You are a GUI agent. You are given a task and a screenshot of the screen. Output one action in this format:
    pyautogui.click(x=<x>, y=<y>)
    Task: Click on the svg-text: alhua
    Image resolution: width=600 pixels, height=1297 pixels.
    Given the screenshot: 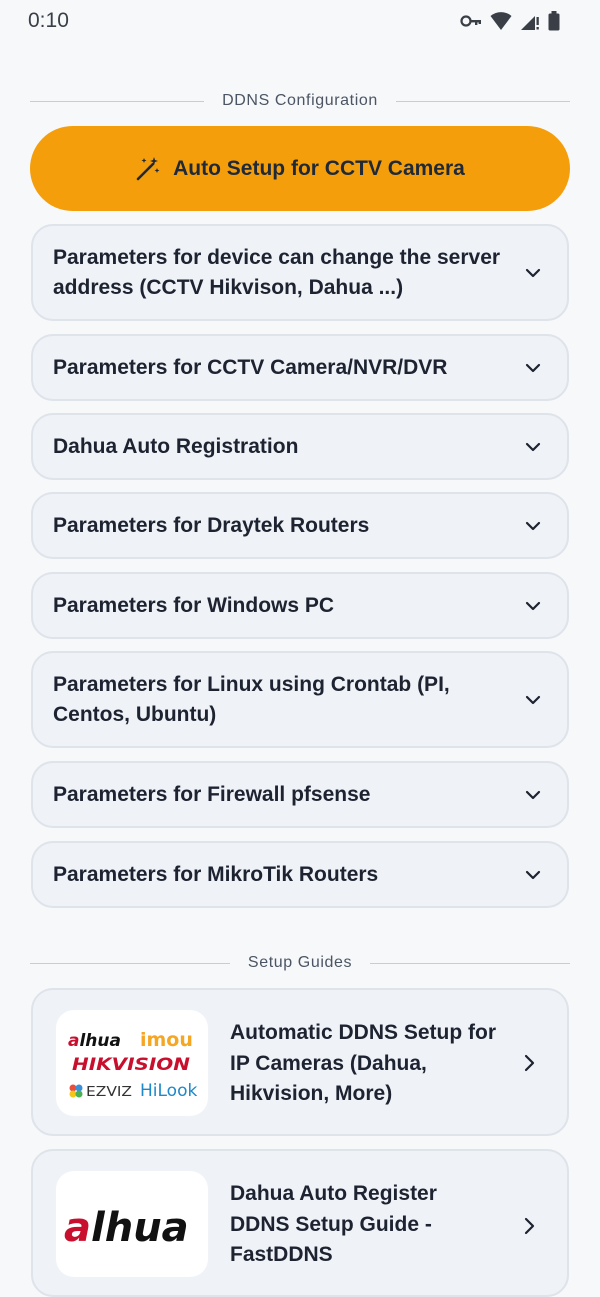 What is the action you would take?
    pyautogui.click(x=126, y=1228)
    